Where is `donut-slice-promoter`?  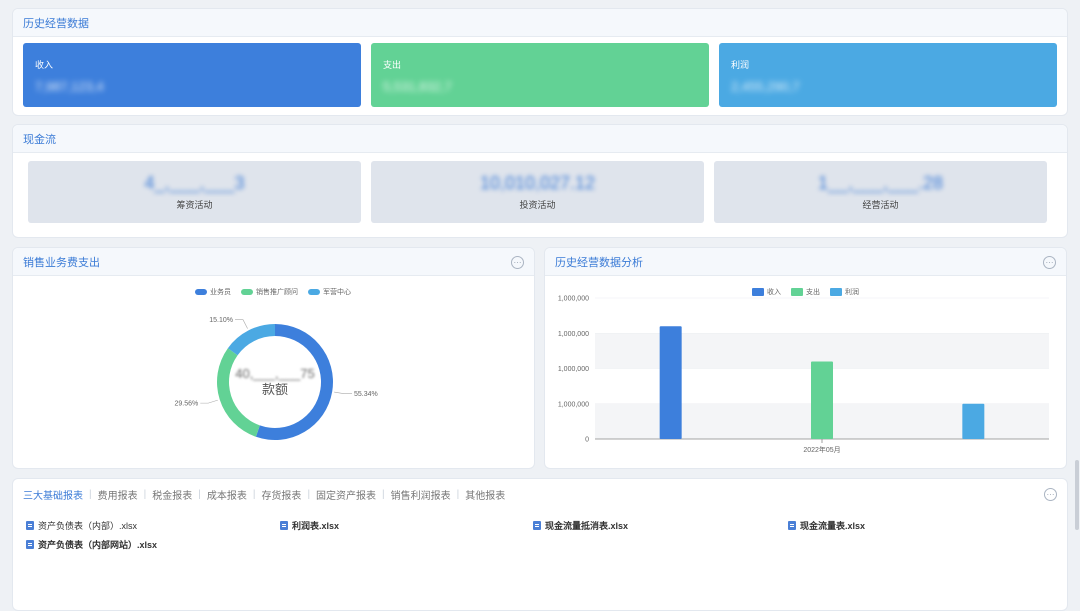 donut-slice-promoter is located at coordinates (238, 392).